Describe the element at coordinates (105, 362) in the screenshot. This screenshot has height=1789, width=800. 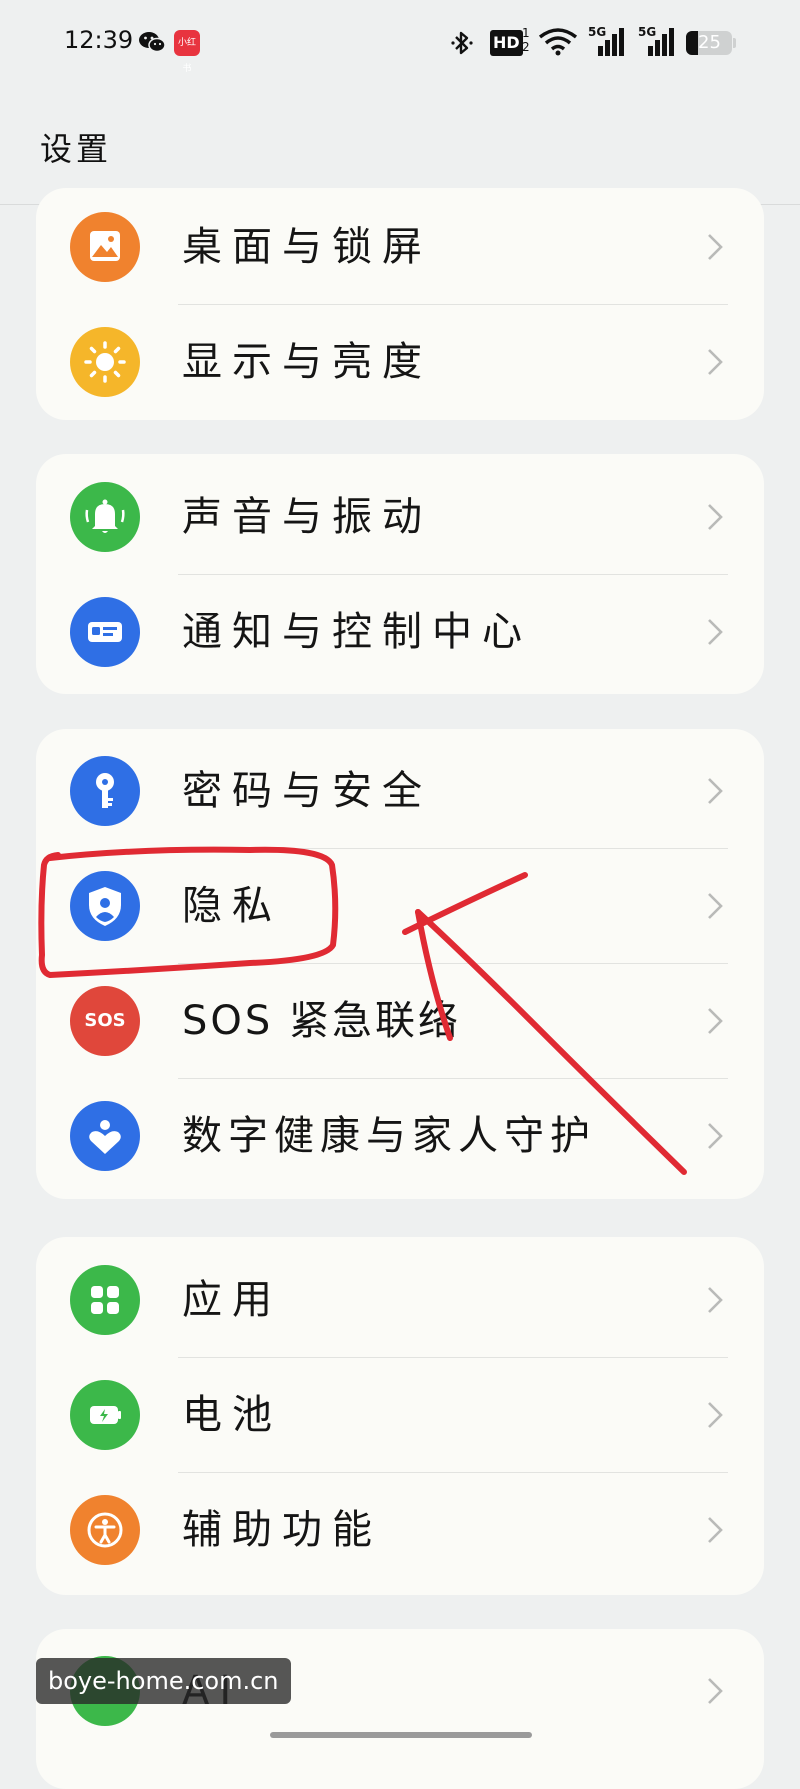
I see `sun-icon` at that location.